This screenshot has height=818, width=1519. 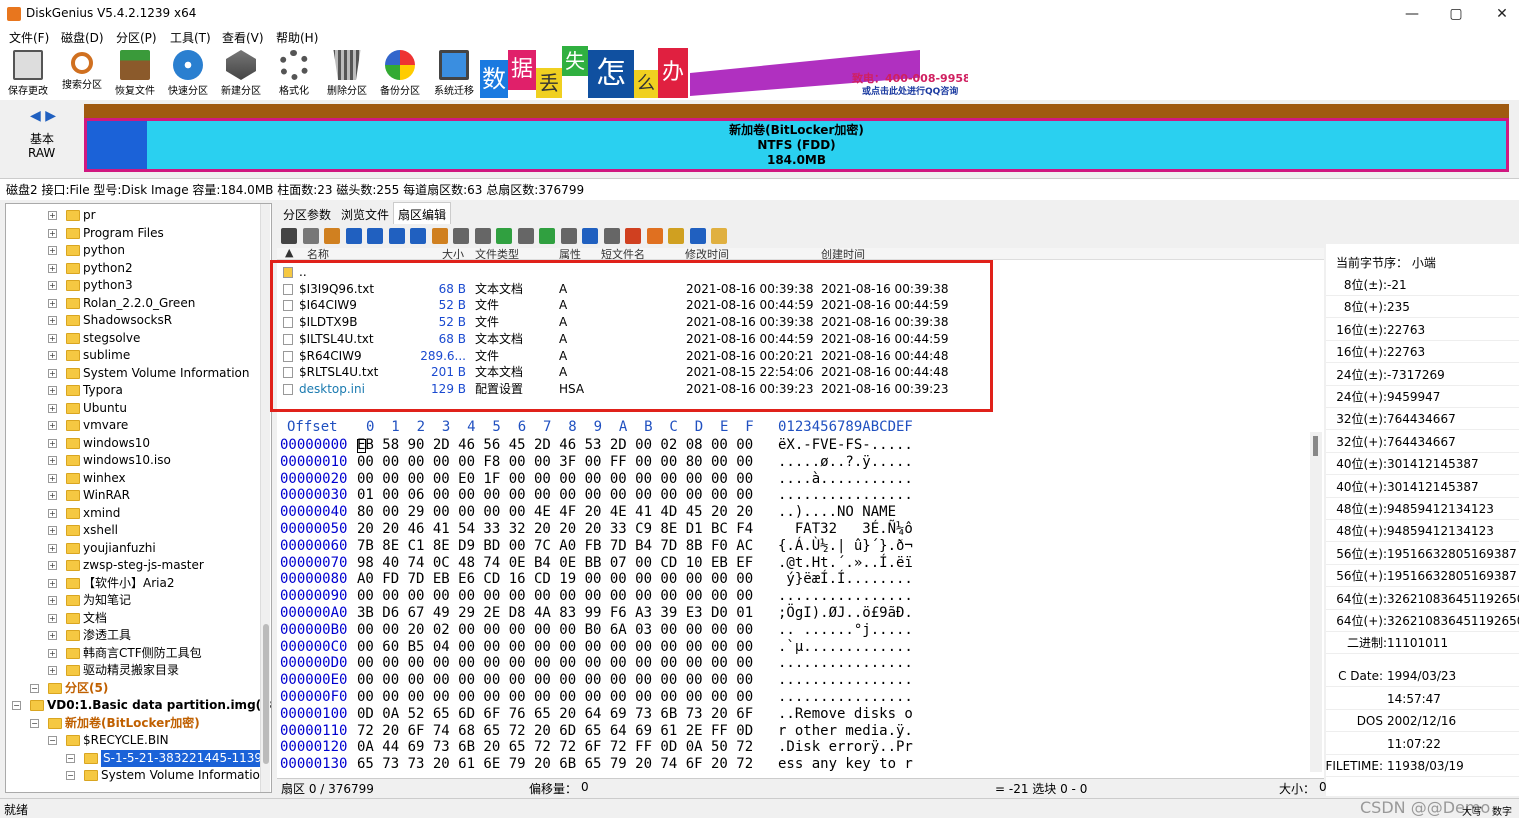 What do you see at coordinates (243, 37) in the screenshot?
I see `menu-view: 查看(V)` at bounding box center [243, 37].